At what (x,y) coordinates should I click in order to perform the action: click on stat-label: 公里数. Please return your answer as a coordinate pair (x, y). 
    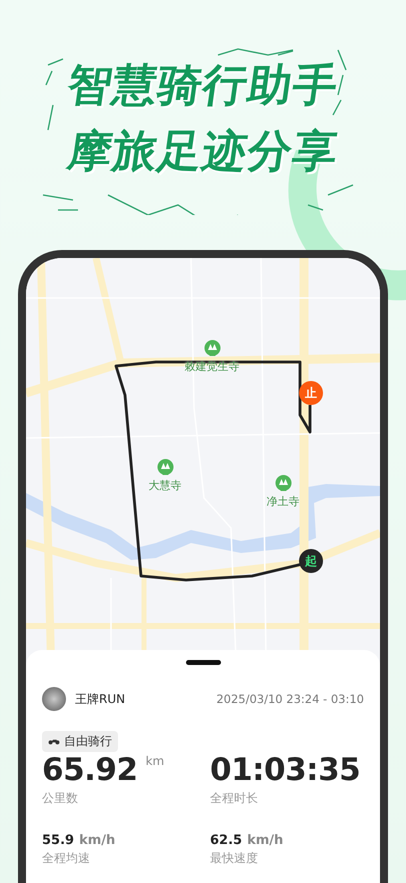
    Looking at the image, I should click on (60, 798).